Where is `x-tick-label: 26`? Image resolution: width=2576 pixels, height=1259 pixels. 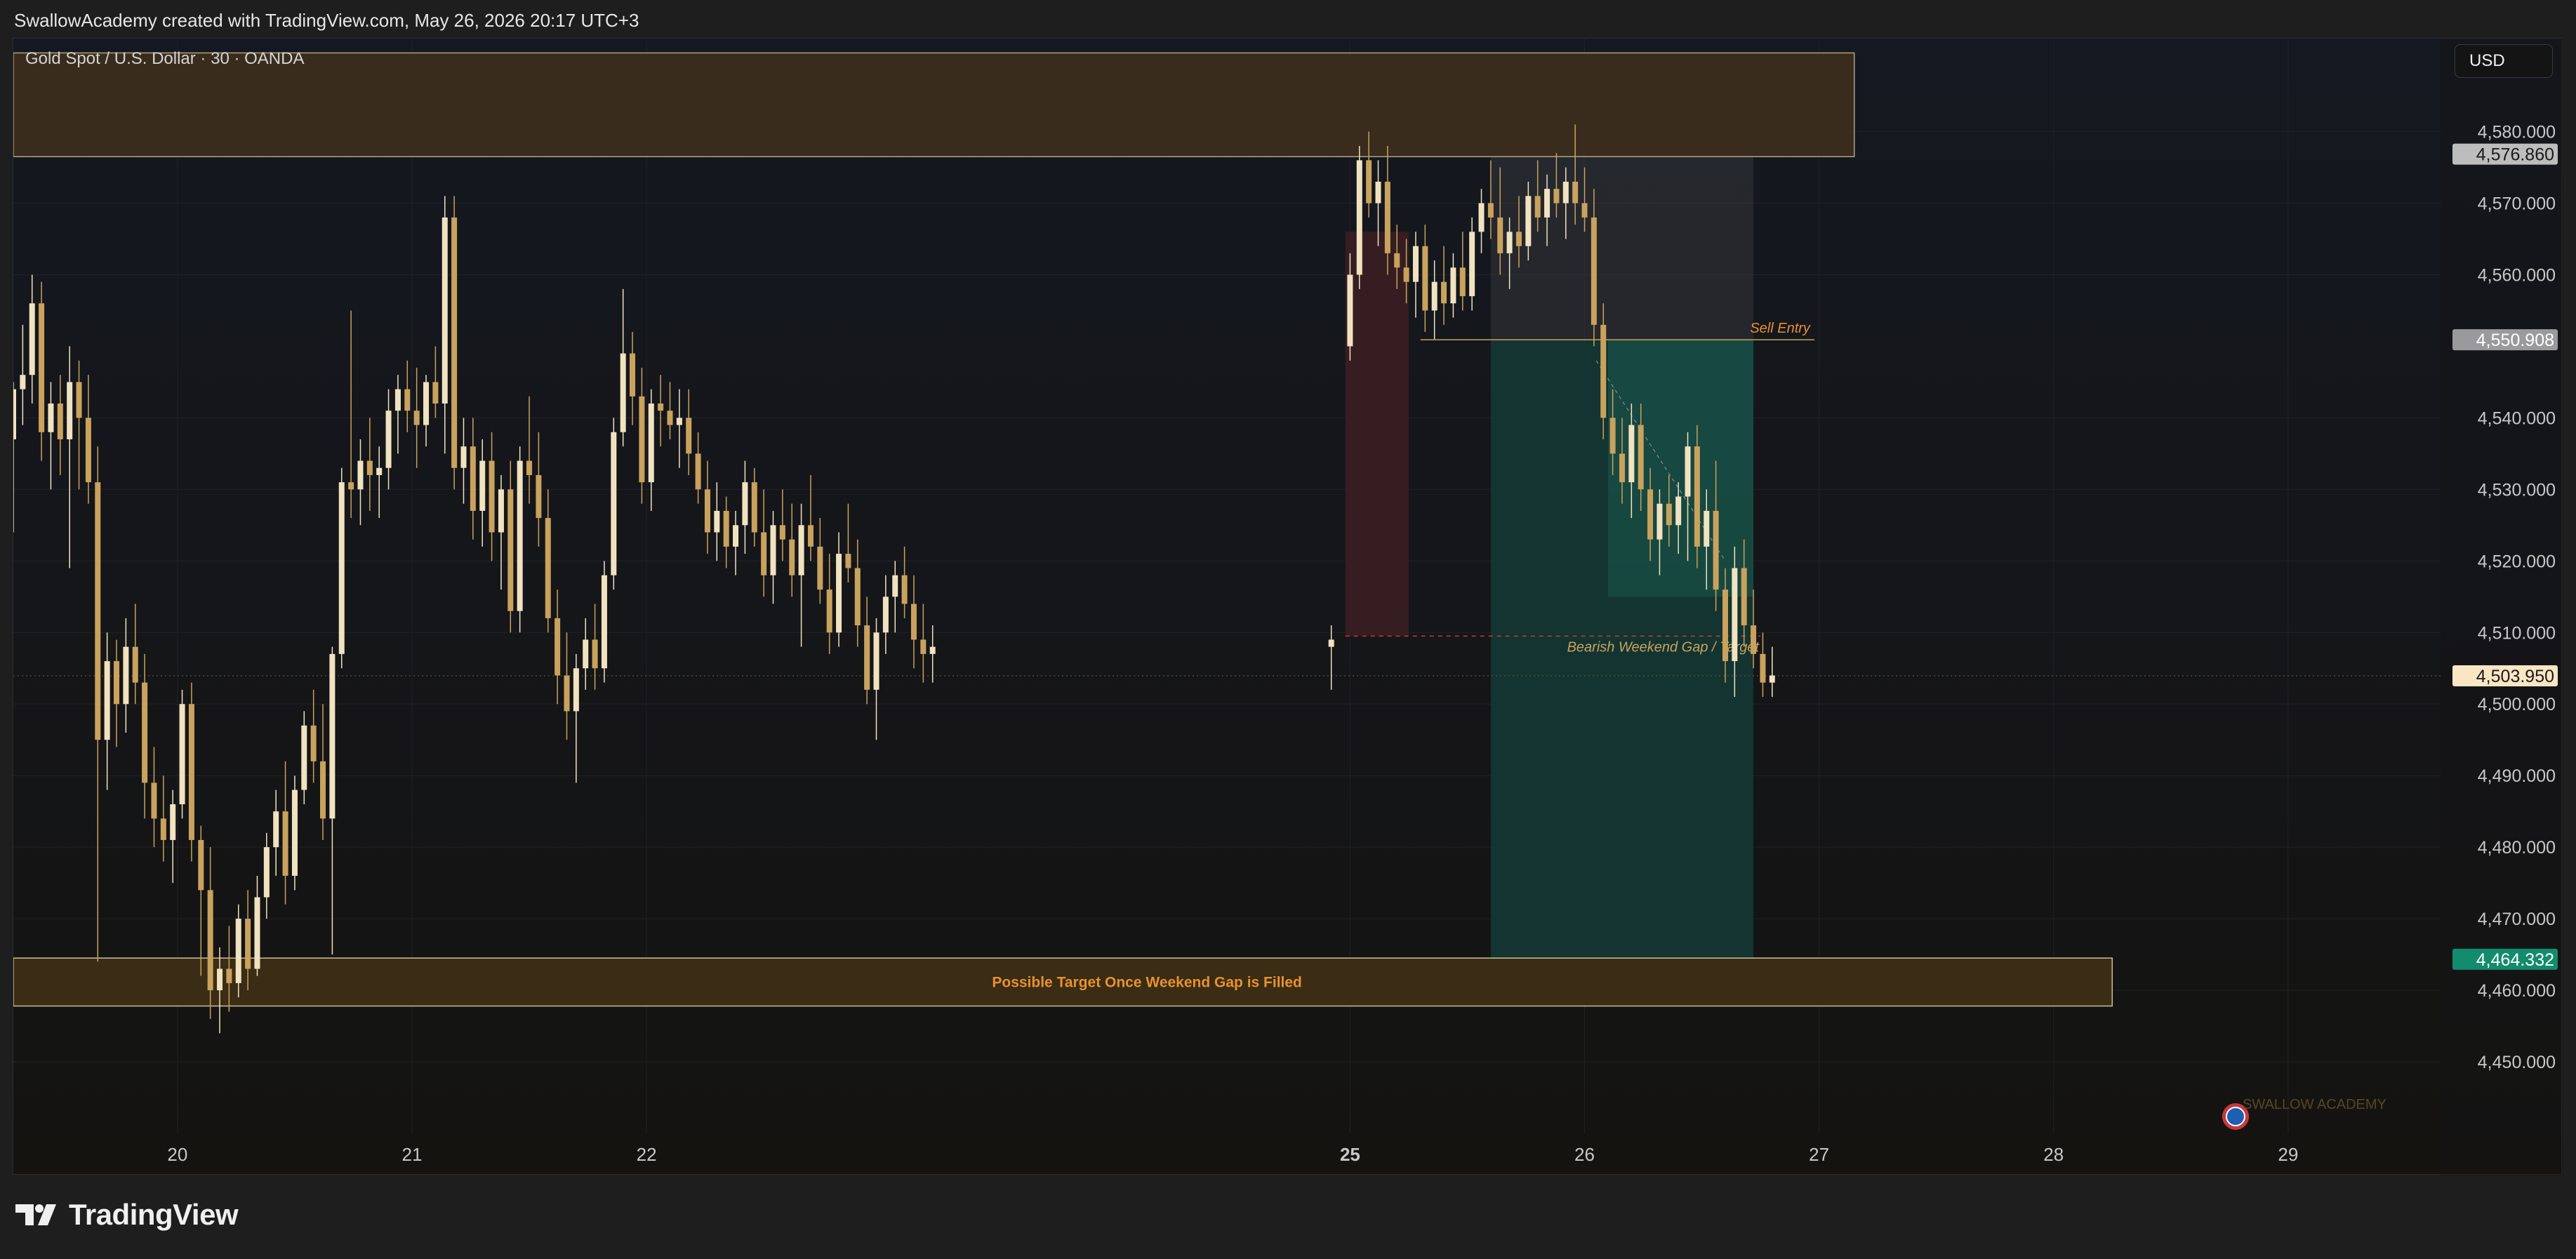
x-tick-label: 26 is located at coordinates (1585, 1155).